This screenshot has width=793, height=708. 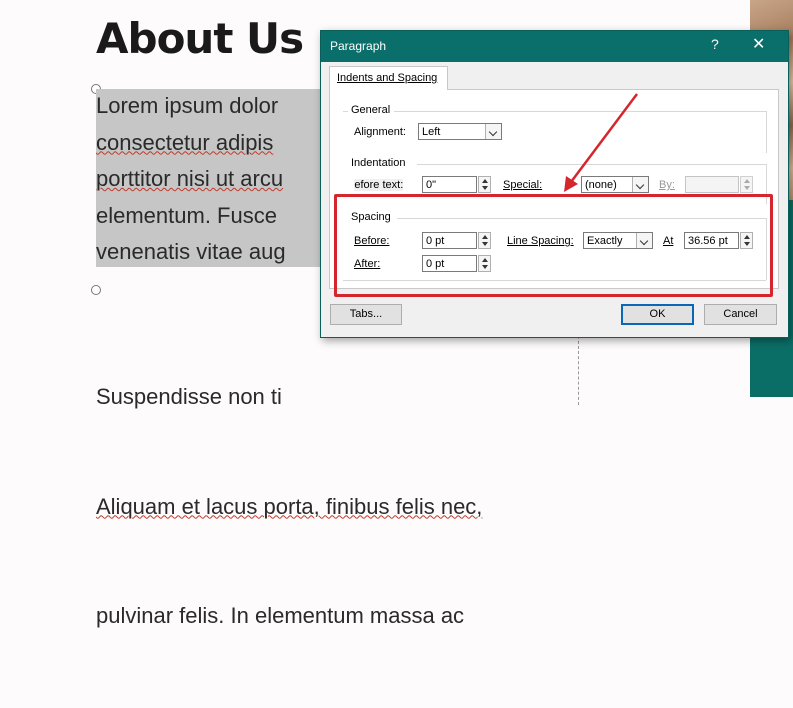 I want to click on arrow-line, so click(x=604, y=138).